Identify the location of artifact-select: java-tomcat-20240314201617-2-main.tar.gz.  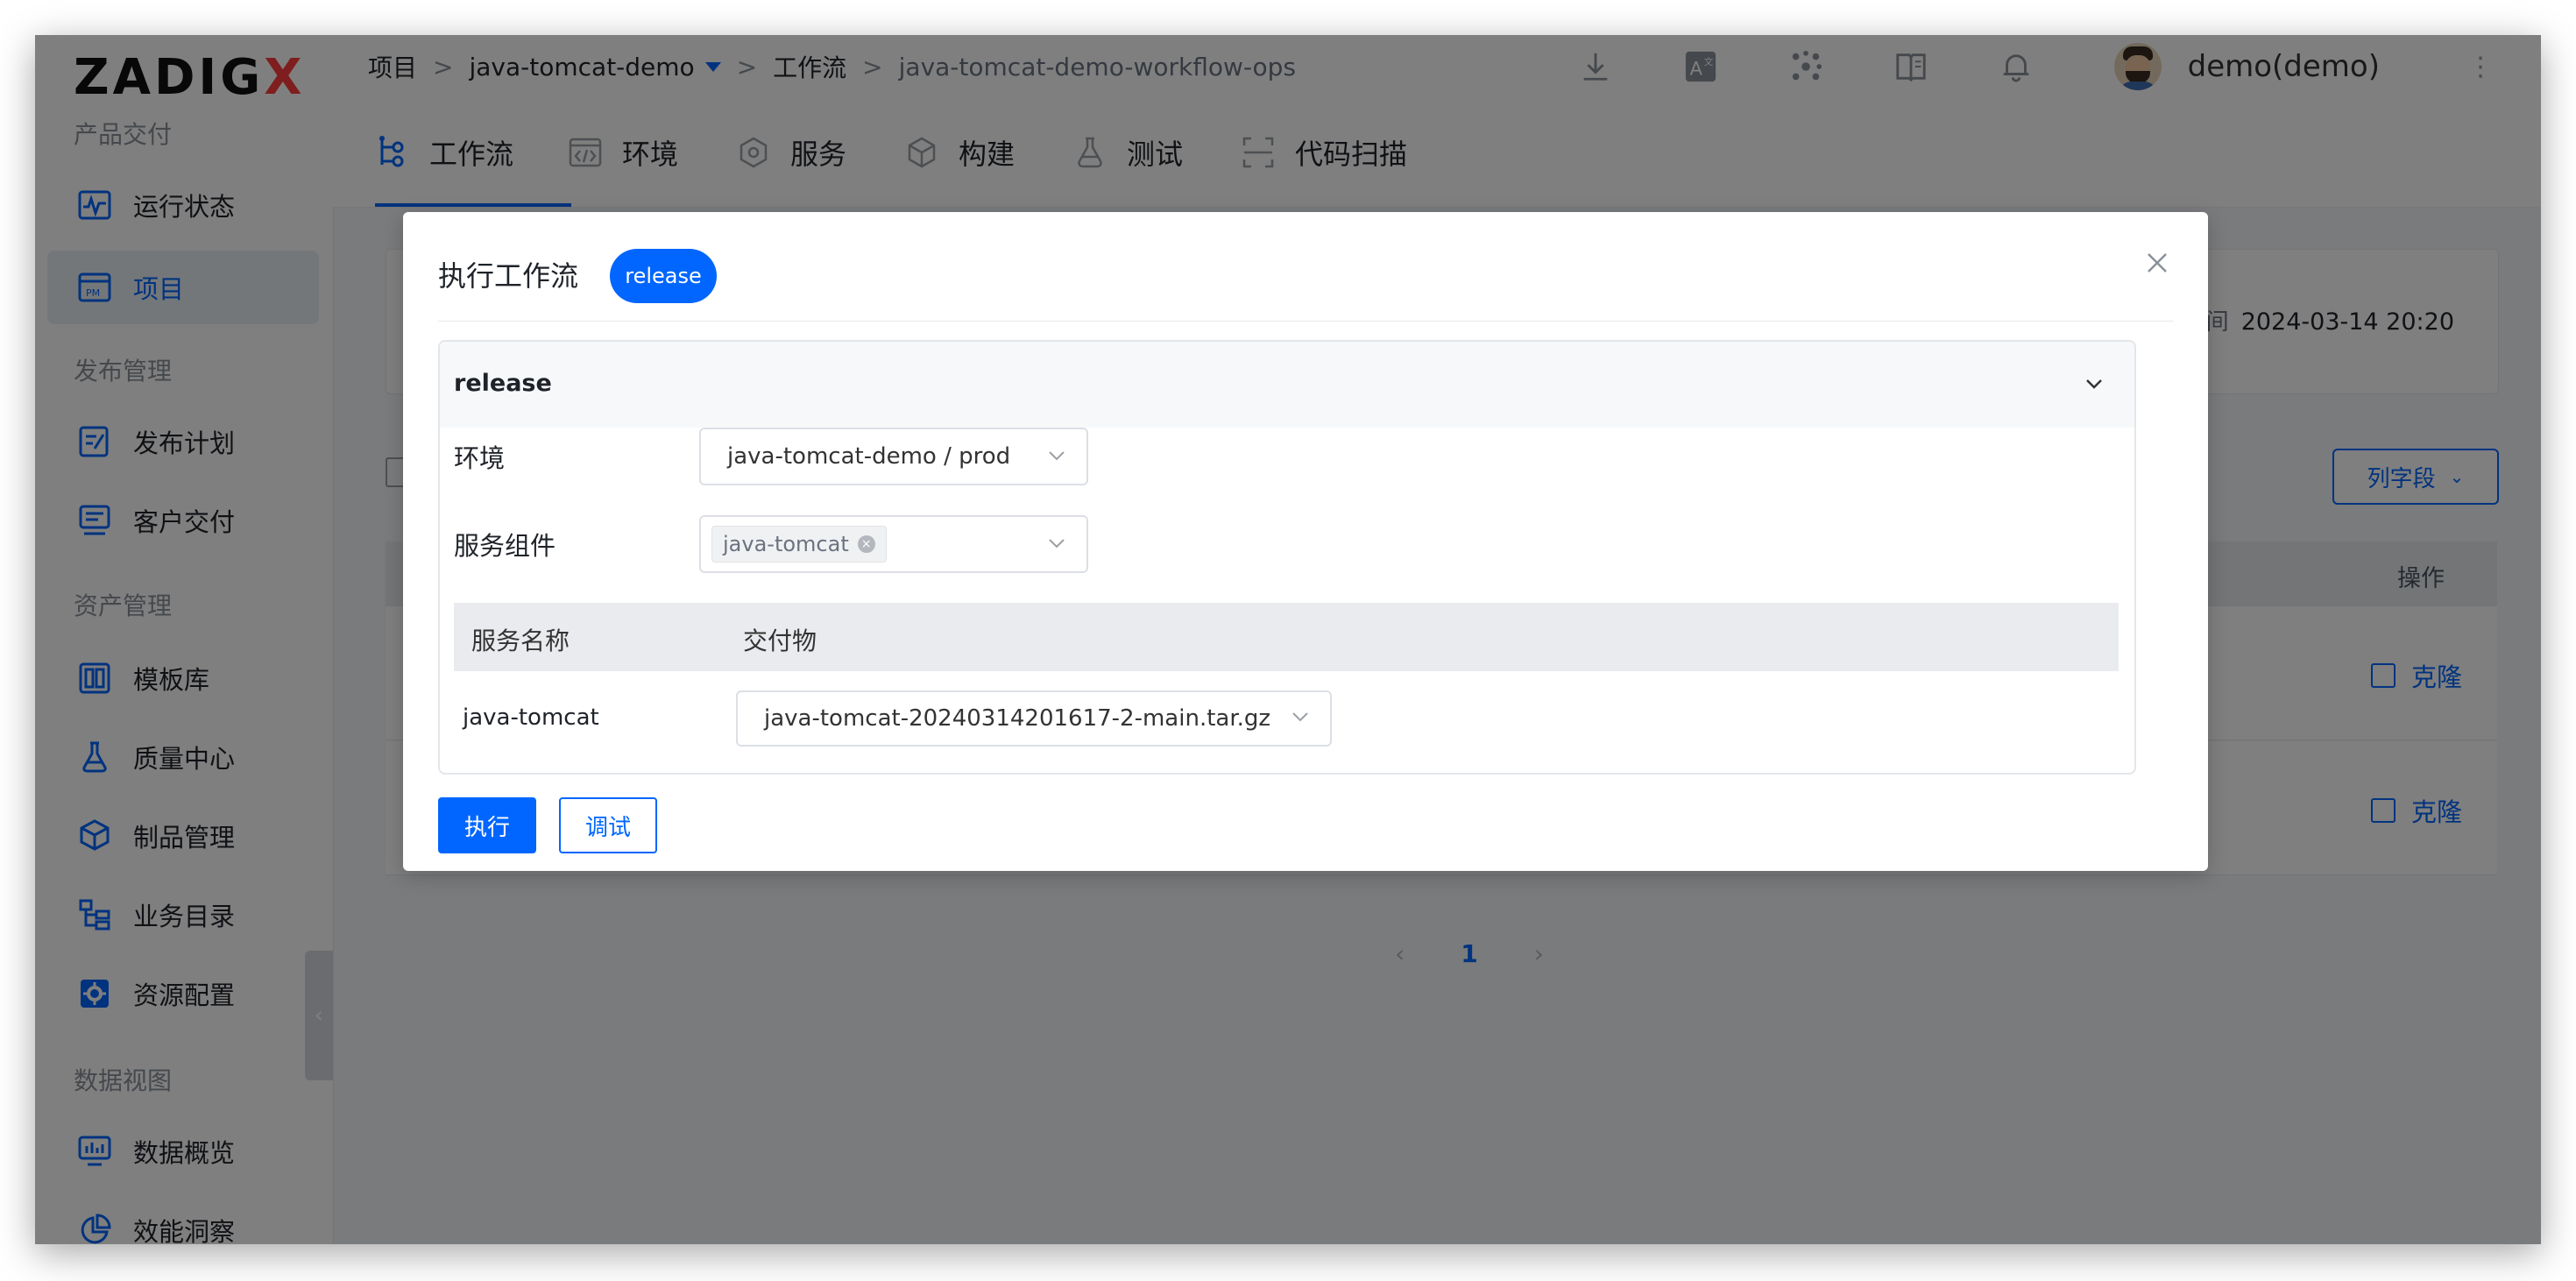
(1034, 718).